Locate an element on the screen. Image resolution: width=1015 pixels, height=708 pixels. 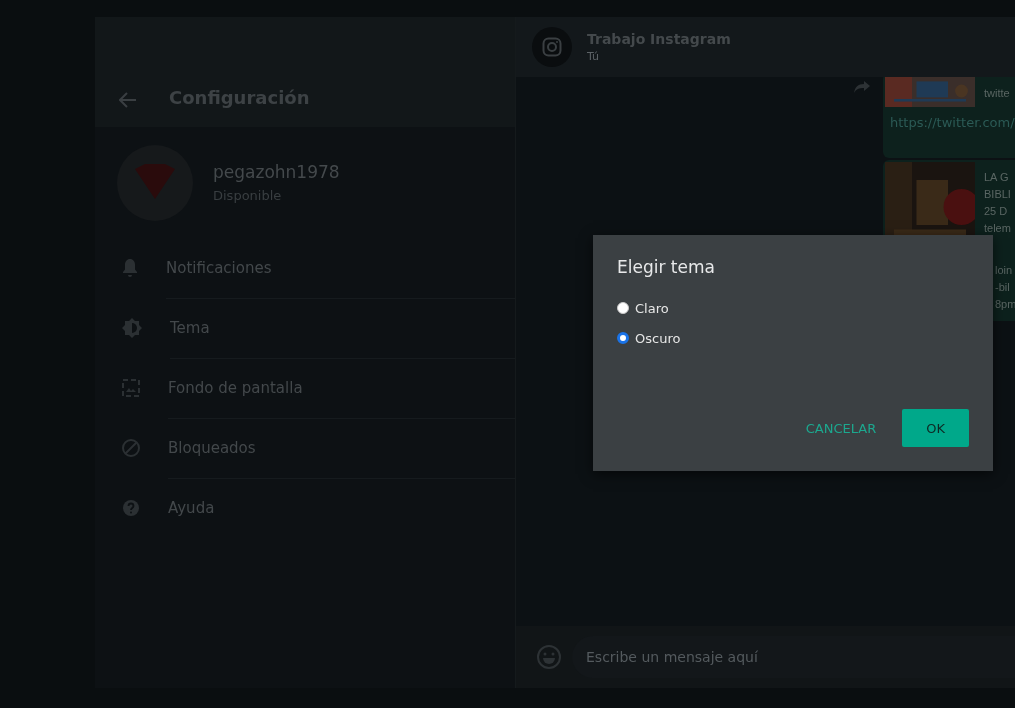
link-title: twitte is located at coordinates (997, 93).